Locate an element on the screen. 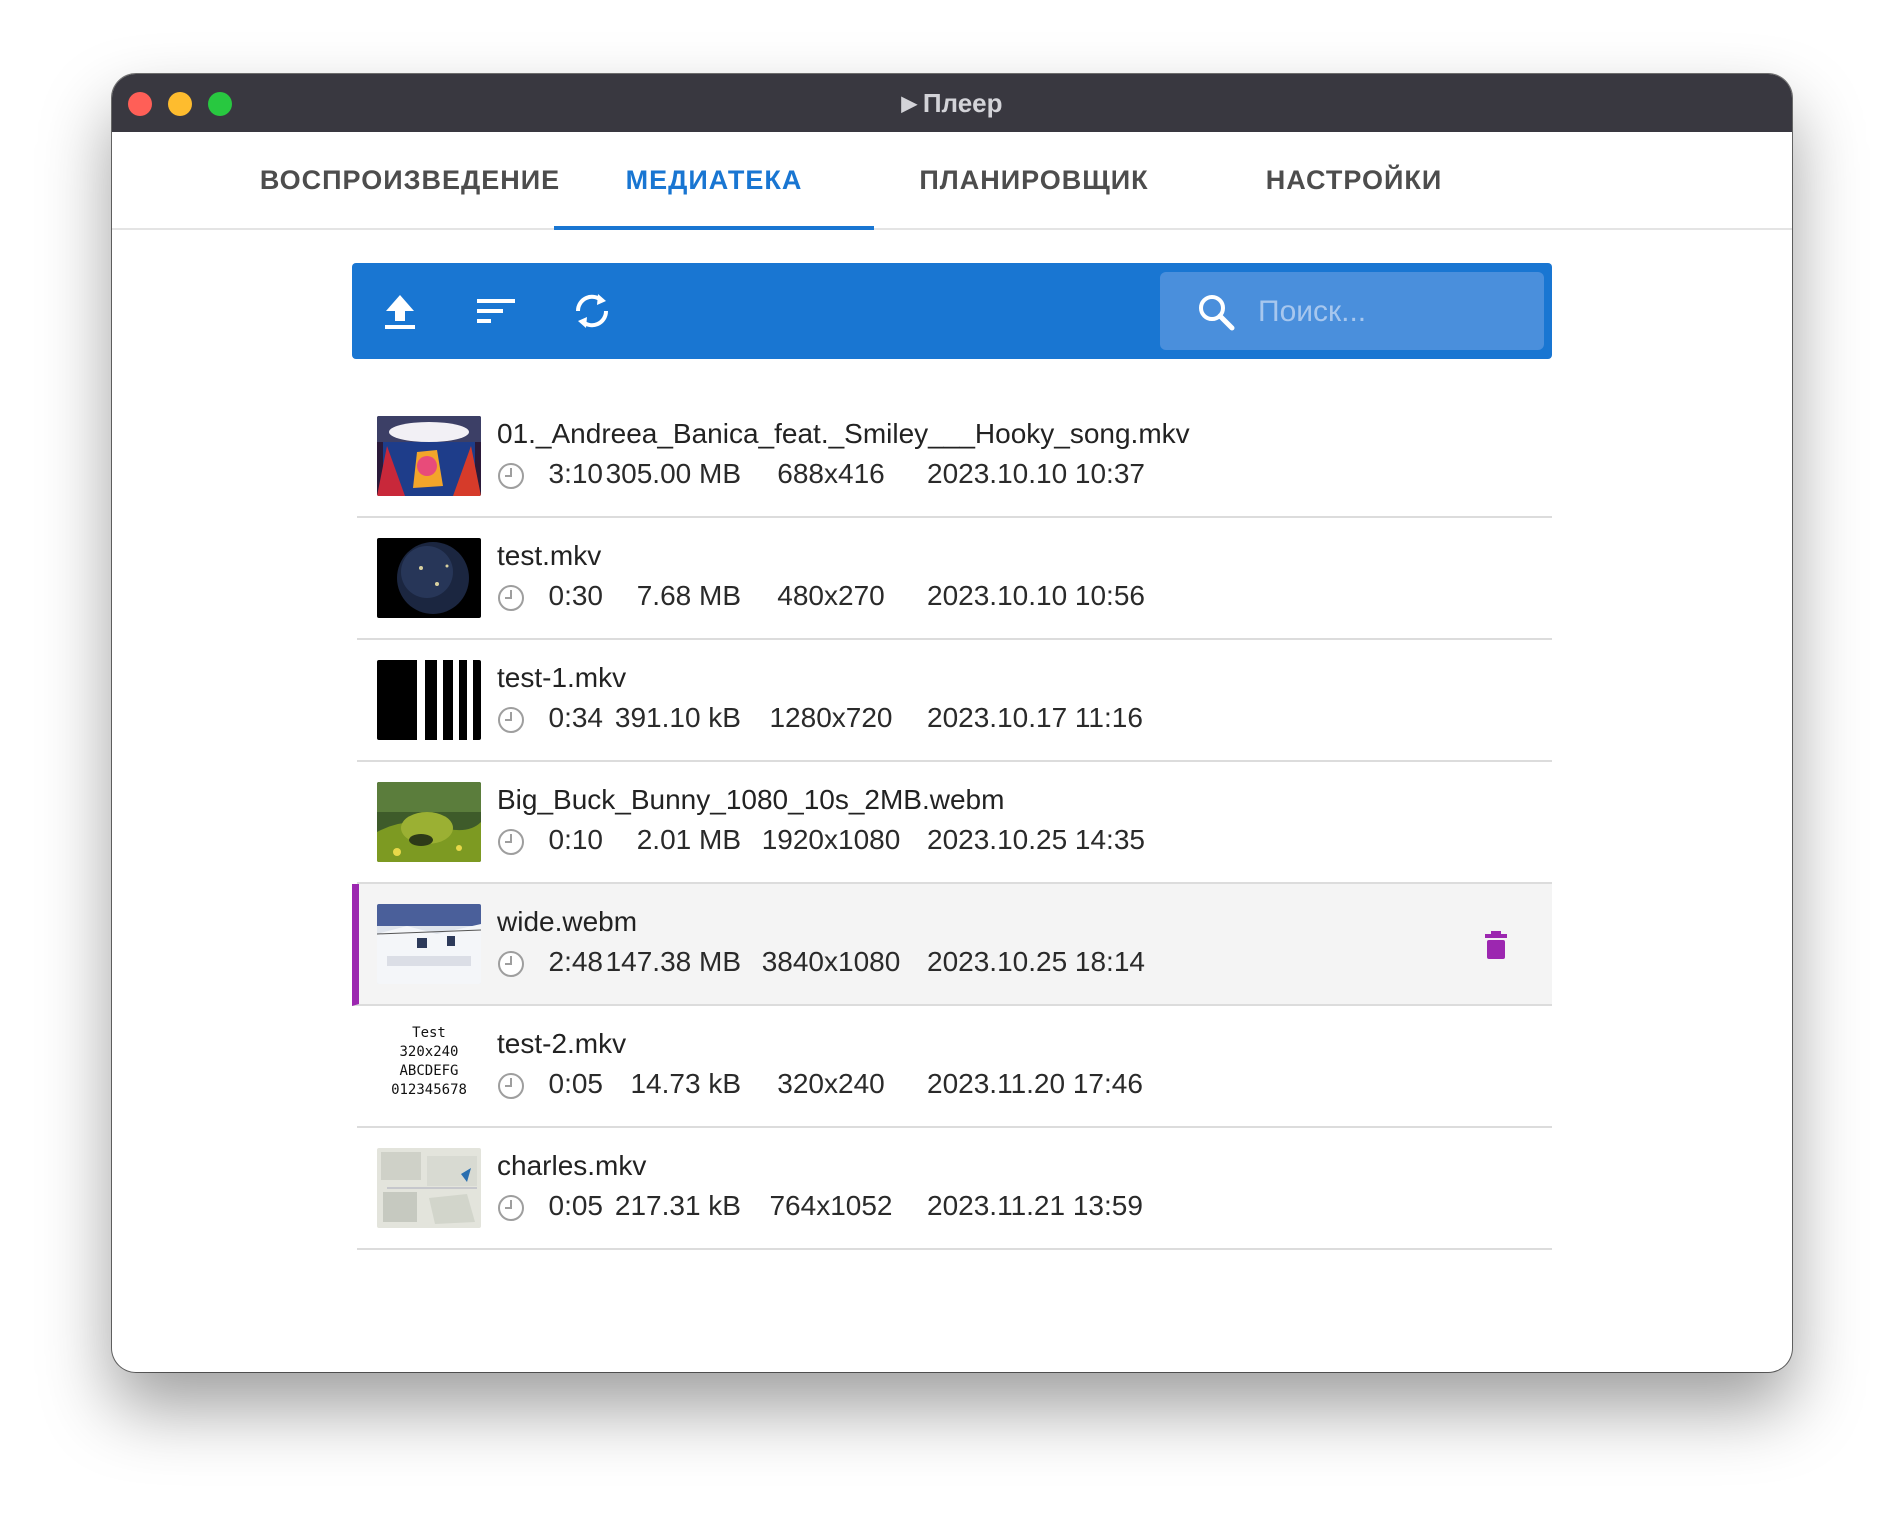 This screenshot has height=1520, width=1904. search-box is located at coordinates (1352, 312).